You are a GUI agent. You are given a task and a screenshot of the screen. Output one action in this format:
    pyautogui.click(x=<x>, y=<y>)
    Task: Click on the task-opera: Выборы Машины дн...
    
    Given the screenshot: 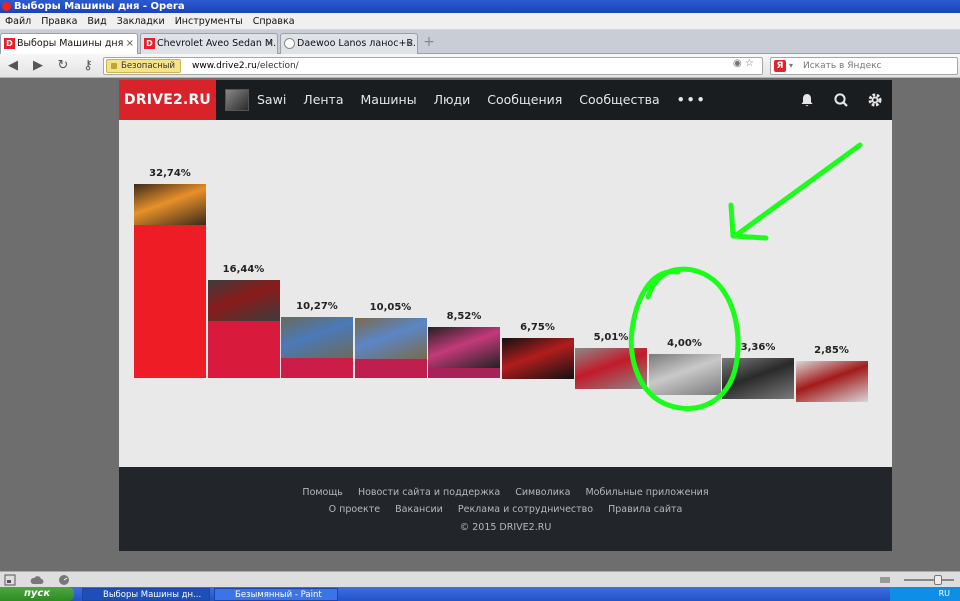 What is the action you would take?
    pyautogui.click(x=146, y=594)
    